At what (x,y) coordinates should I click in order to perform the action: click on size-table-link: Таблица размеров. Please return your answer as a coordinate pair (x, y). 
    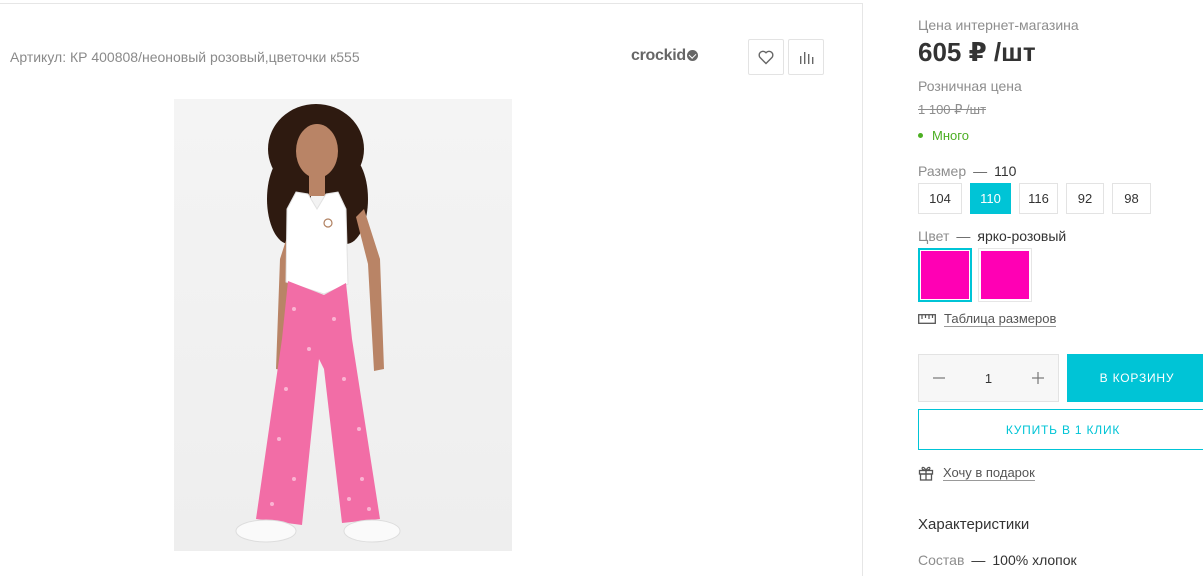
    Looking at the image, I should click on (987, 319).